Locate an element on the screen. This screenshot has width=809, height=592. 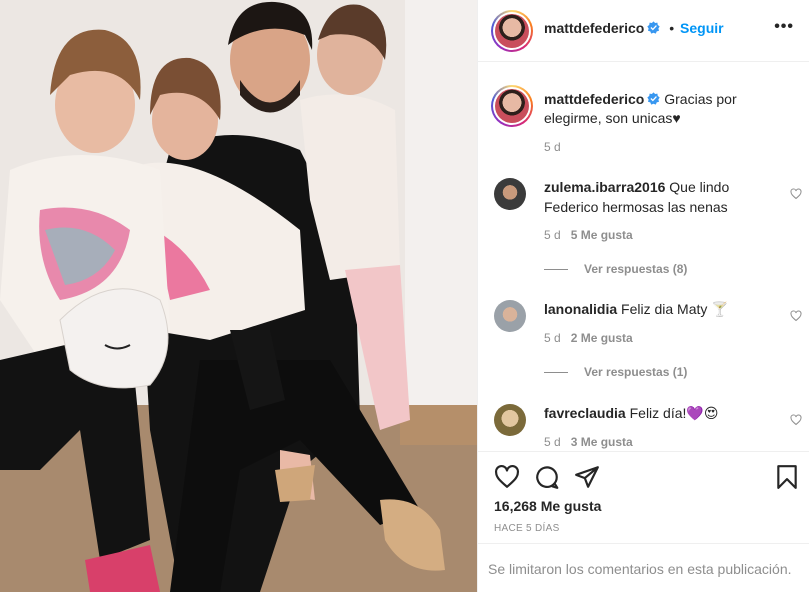
post-actions: 16,268 Me gusta HACE 5 DÍAS is located at coordinates (643, 497).